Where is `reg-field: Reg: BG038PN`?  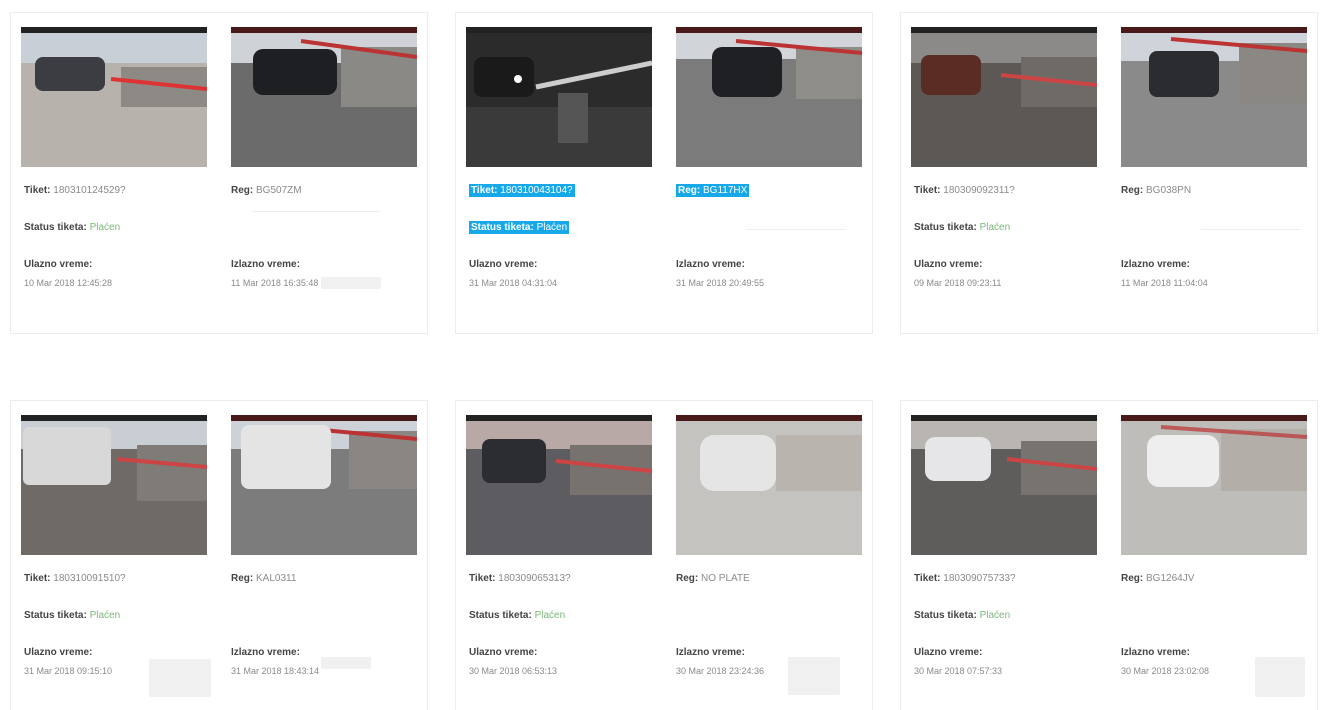
reg-field: Reg: BG038PN is located at coordinates (1156, 190).